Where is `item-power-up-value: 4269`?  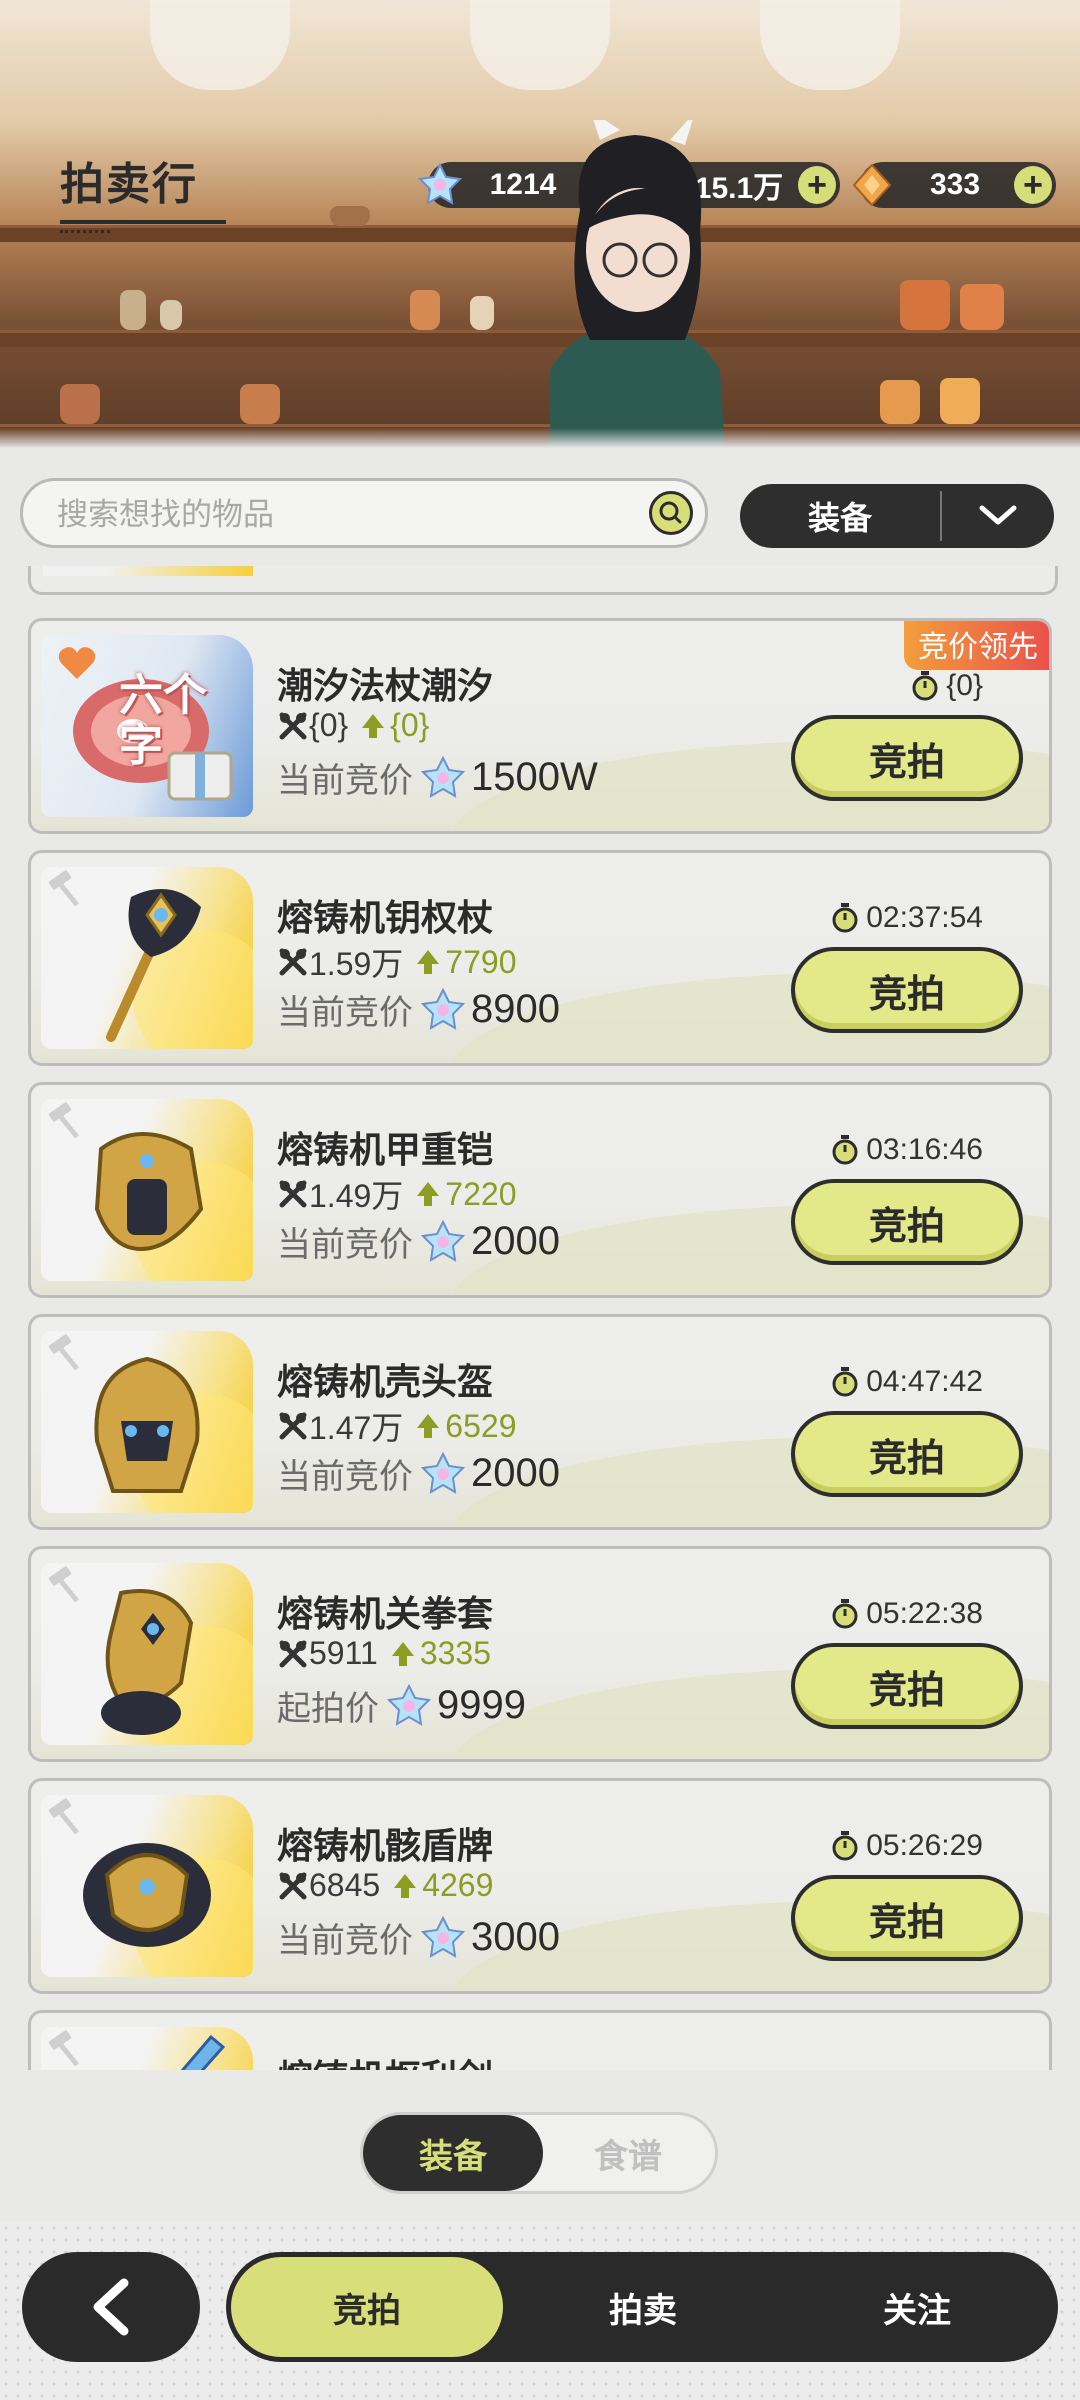 item-power-up-value: 4269 is located at coordinates (458, 1885).